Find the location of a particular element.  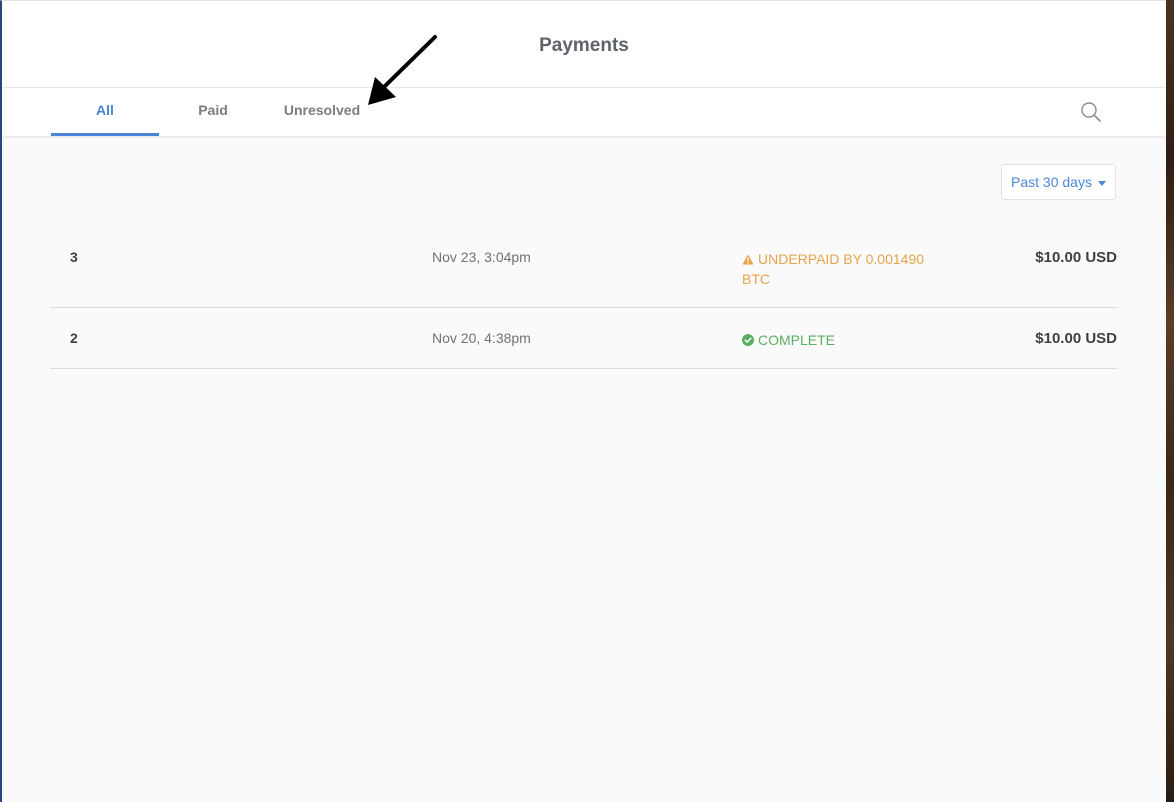

desktop-background is located at coordinates (1170, 401).